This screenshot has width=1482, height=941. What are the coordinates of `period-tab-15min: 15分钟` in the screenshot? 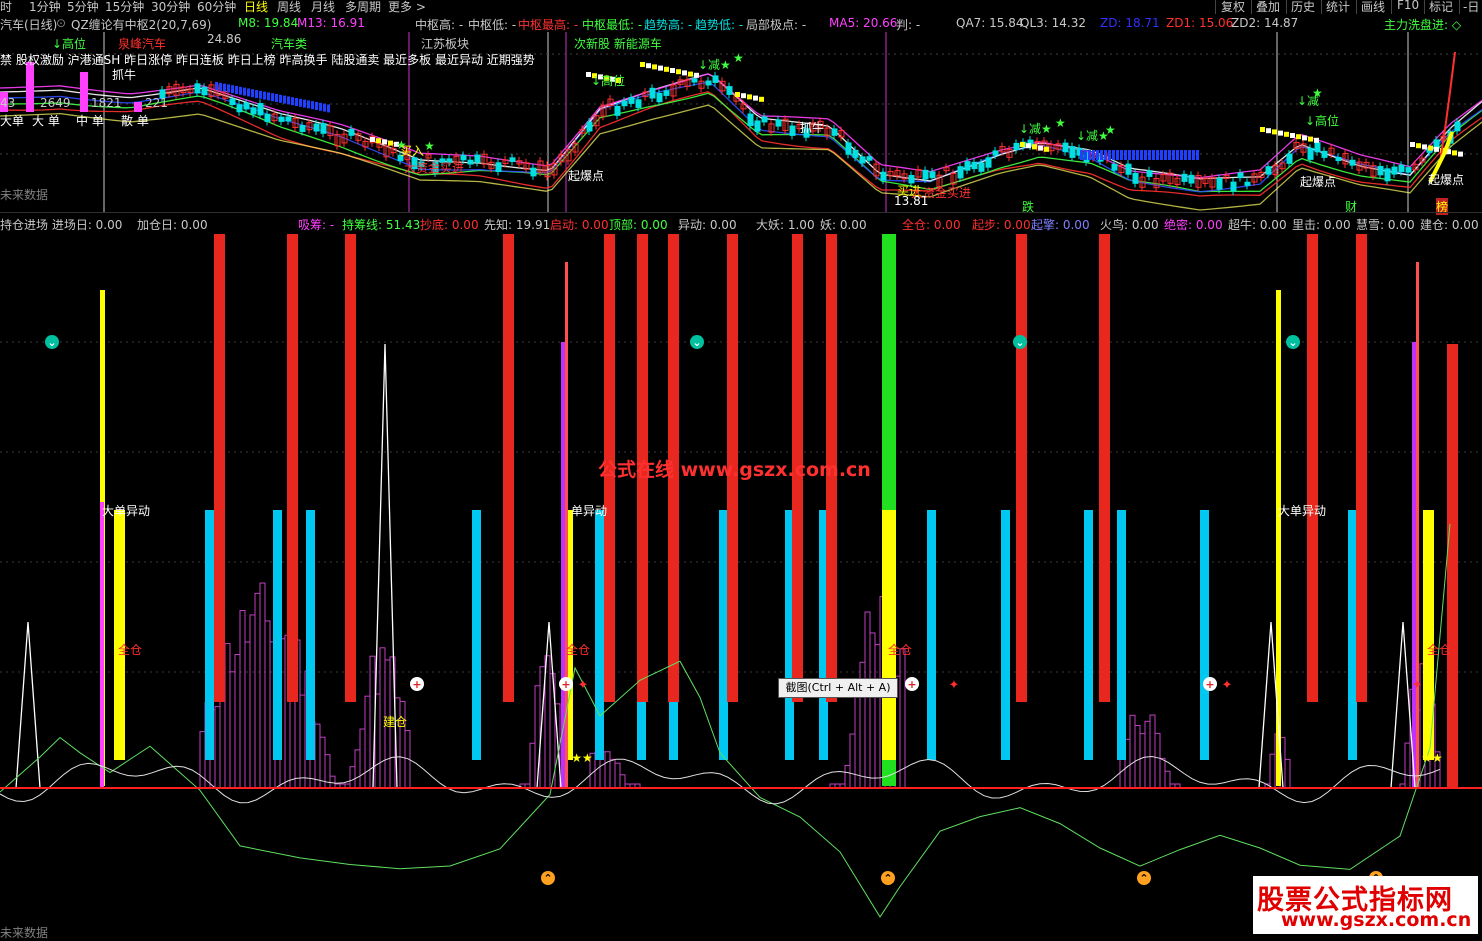 It's located at (124, 7).